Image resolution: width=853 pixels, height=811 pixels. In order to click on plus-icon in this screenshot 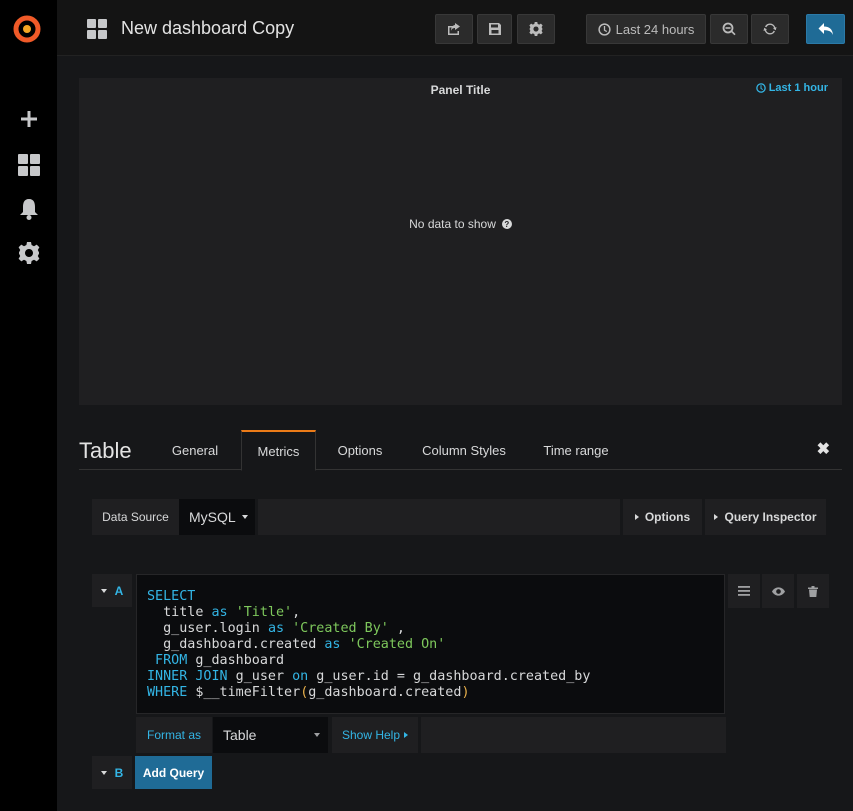, I will do `click(29, 119)`.